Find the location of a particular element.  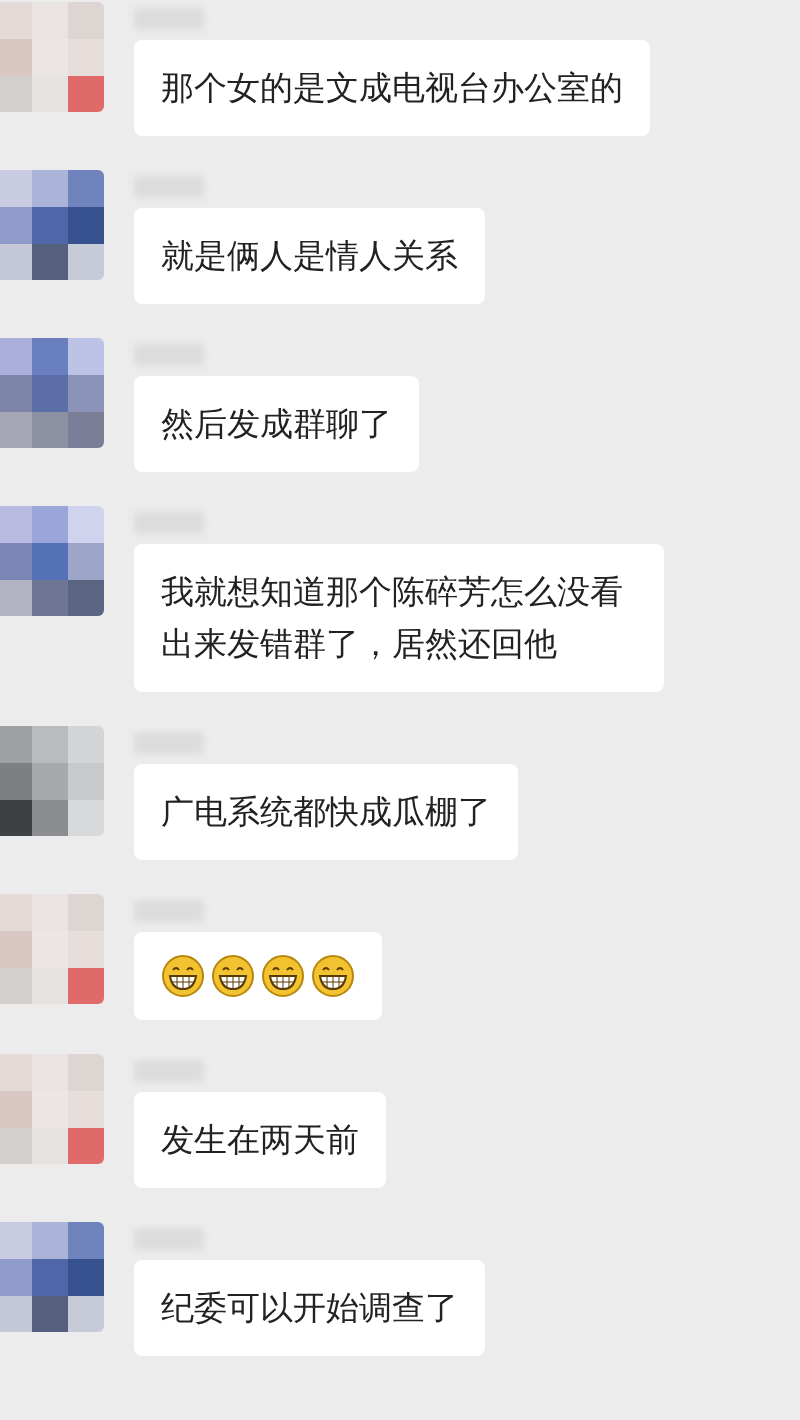

message-bubble: 广电系统都快成瓜棚了 is located at coordinates (326, 812).